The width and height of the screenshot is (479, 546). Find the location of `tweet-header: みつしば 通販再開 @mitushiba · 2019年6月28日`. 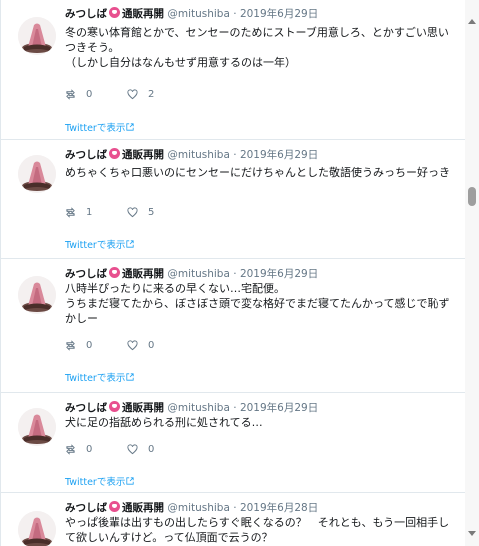

tweet-header: みつしば 通販再開 @mitushiba · 2019年6月28日 is located at coordinates (191, 508).